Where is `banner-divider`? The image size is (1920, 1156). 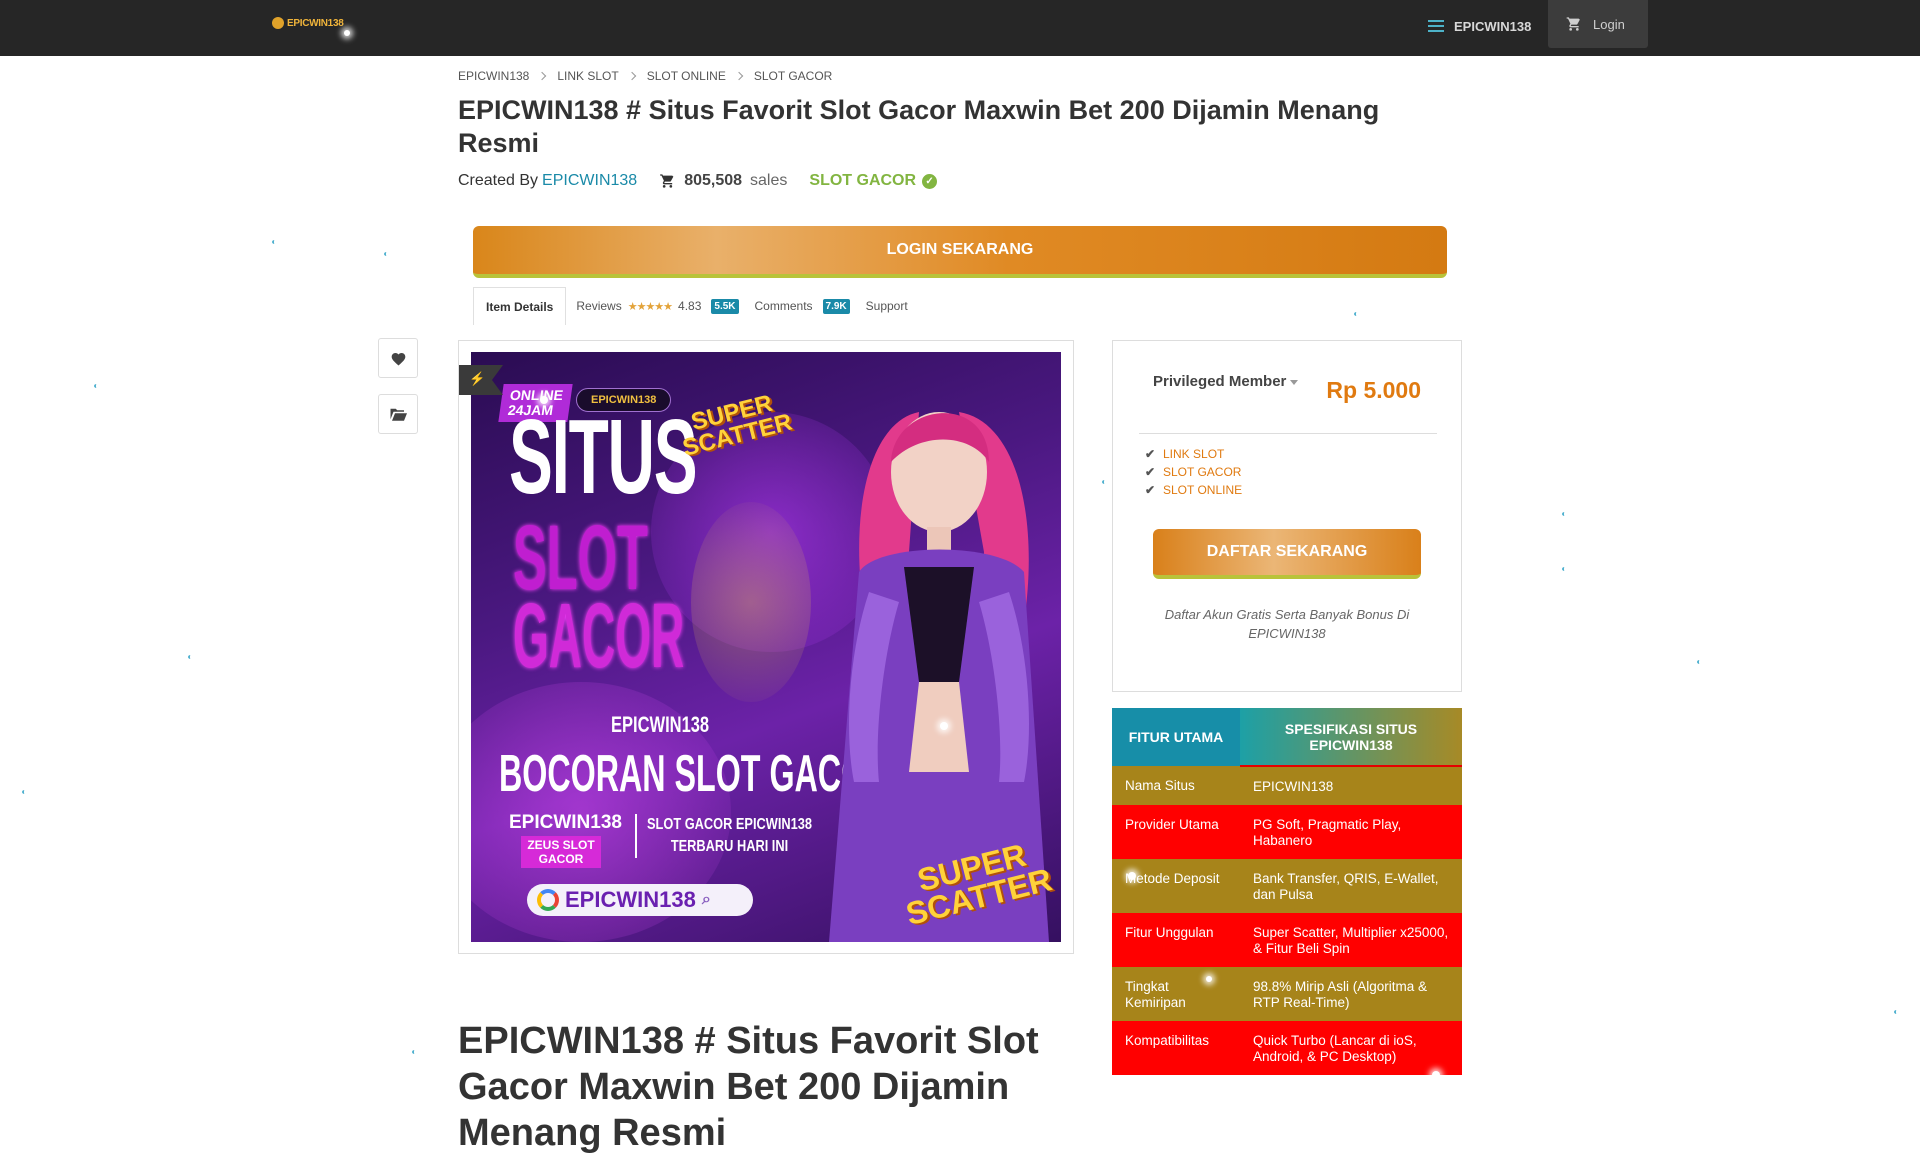
banner-divider is located at coordinates (636, 836).